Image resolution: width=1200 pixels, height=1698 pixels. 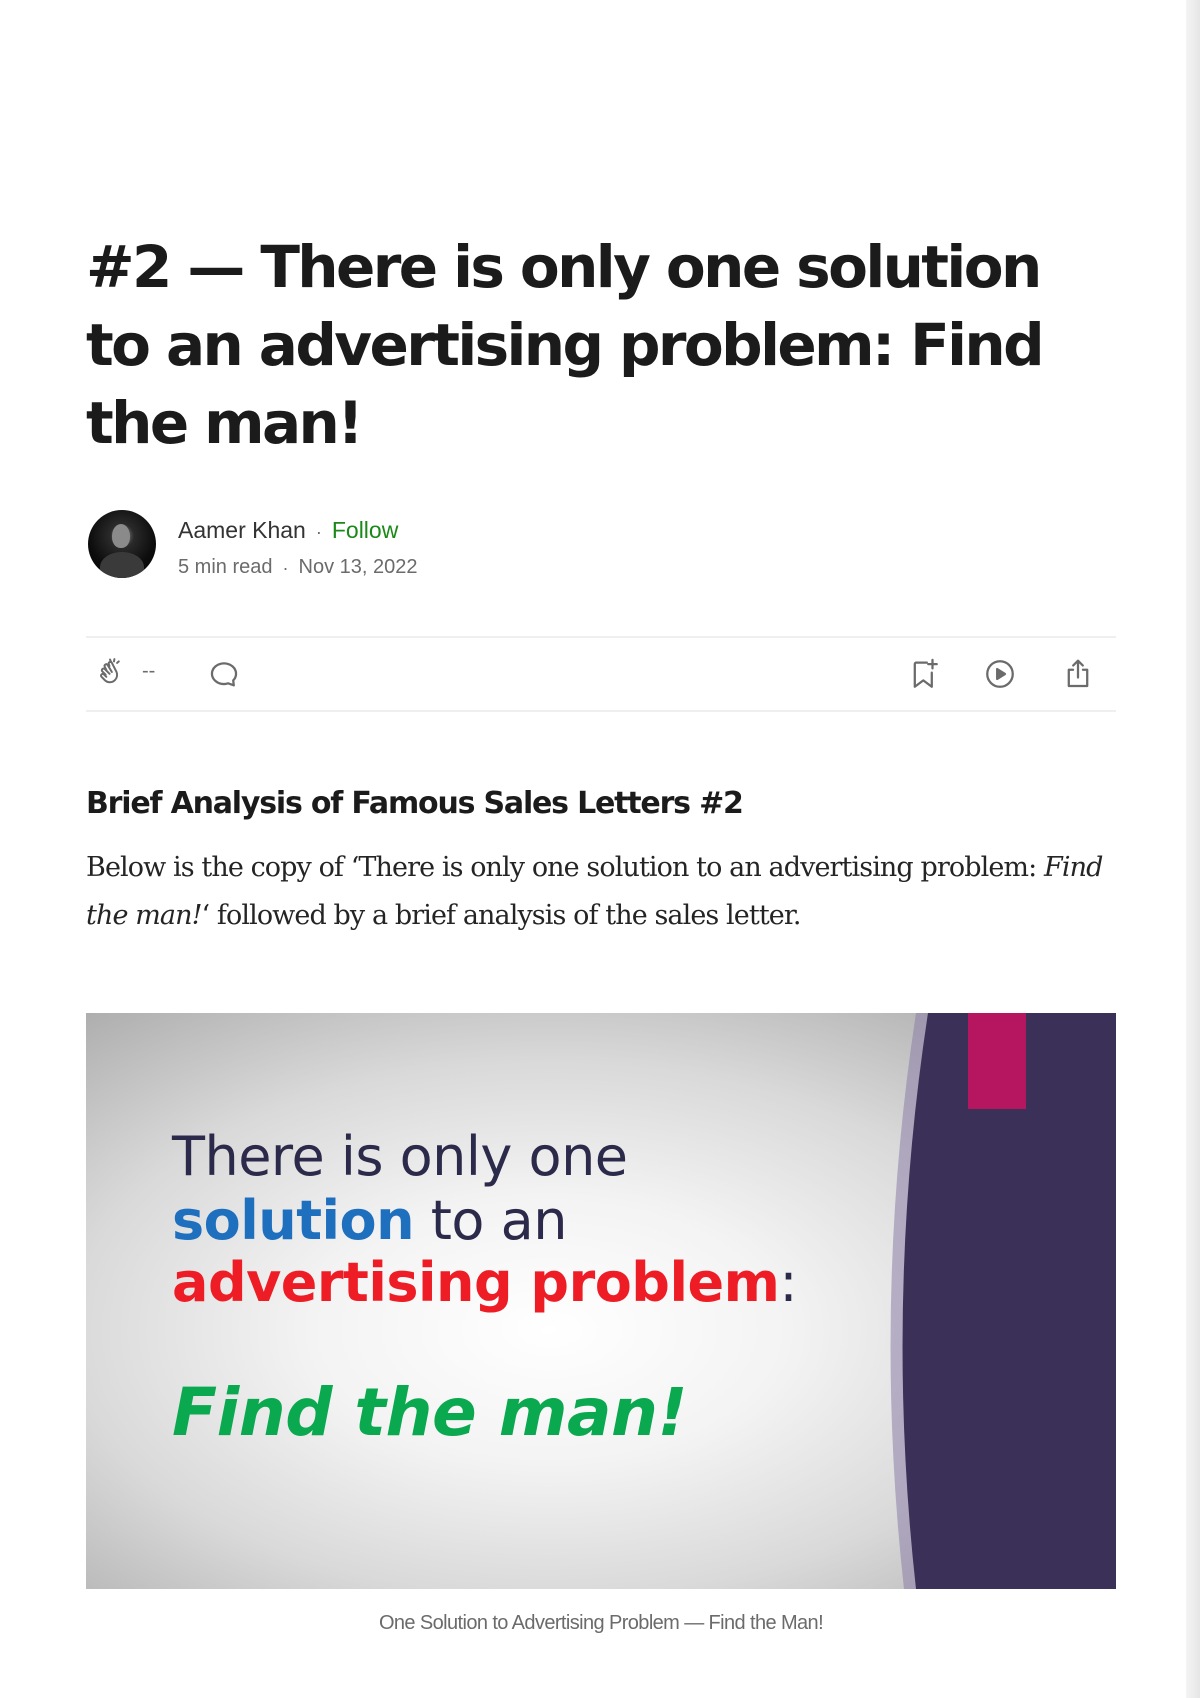 I want to click on save-button, so click(x=924, y=674).